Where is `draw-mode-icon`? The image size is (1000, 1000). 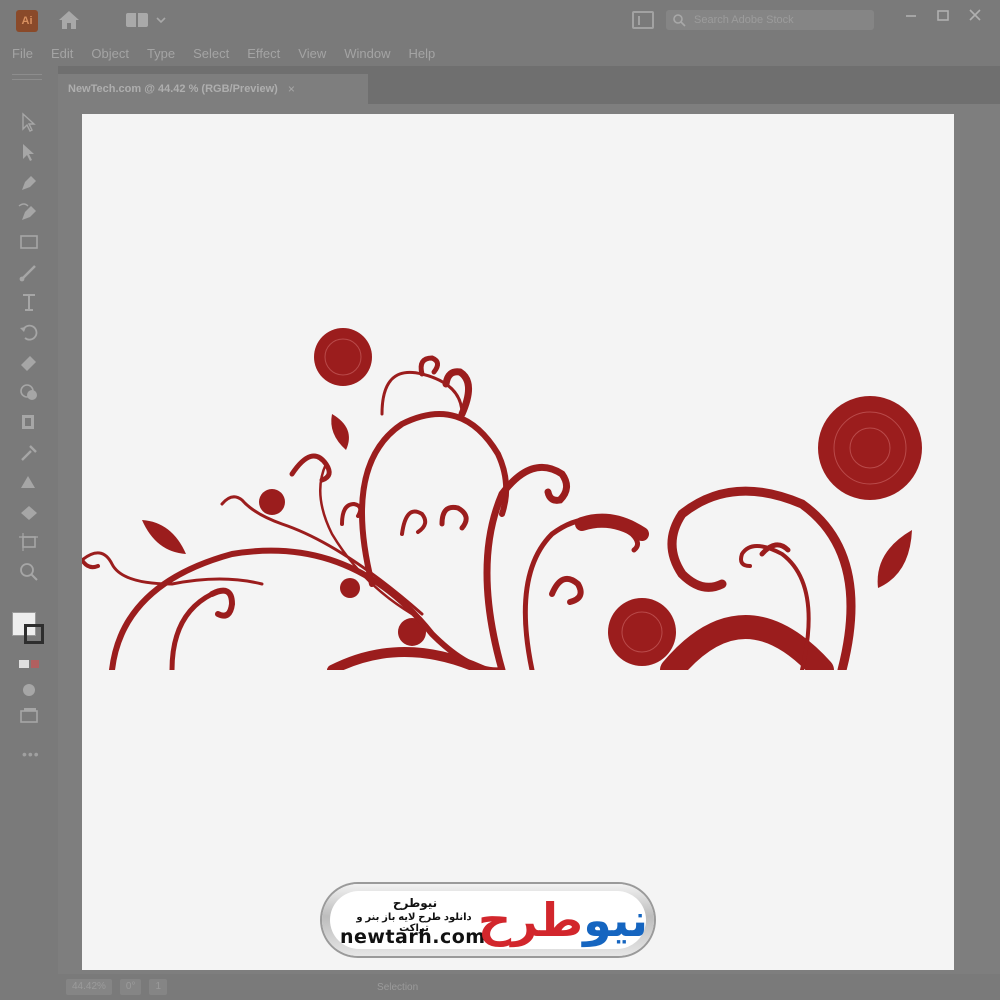 draw-mode-icon is located at coordinates (29, 690).